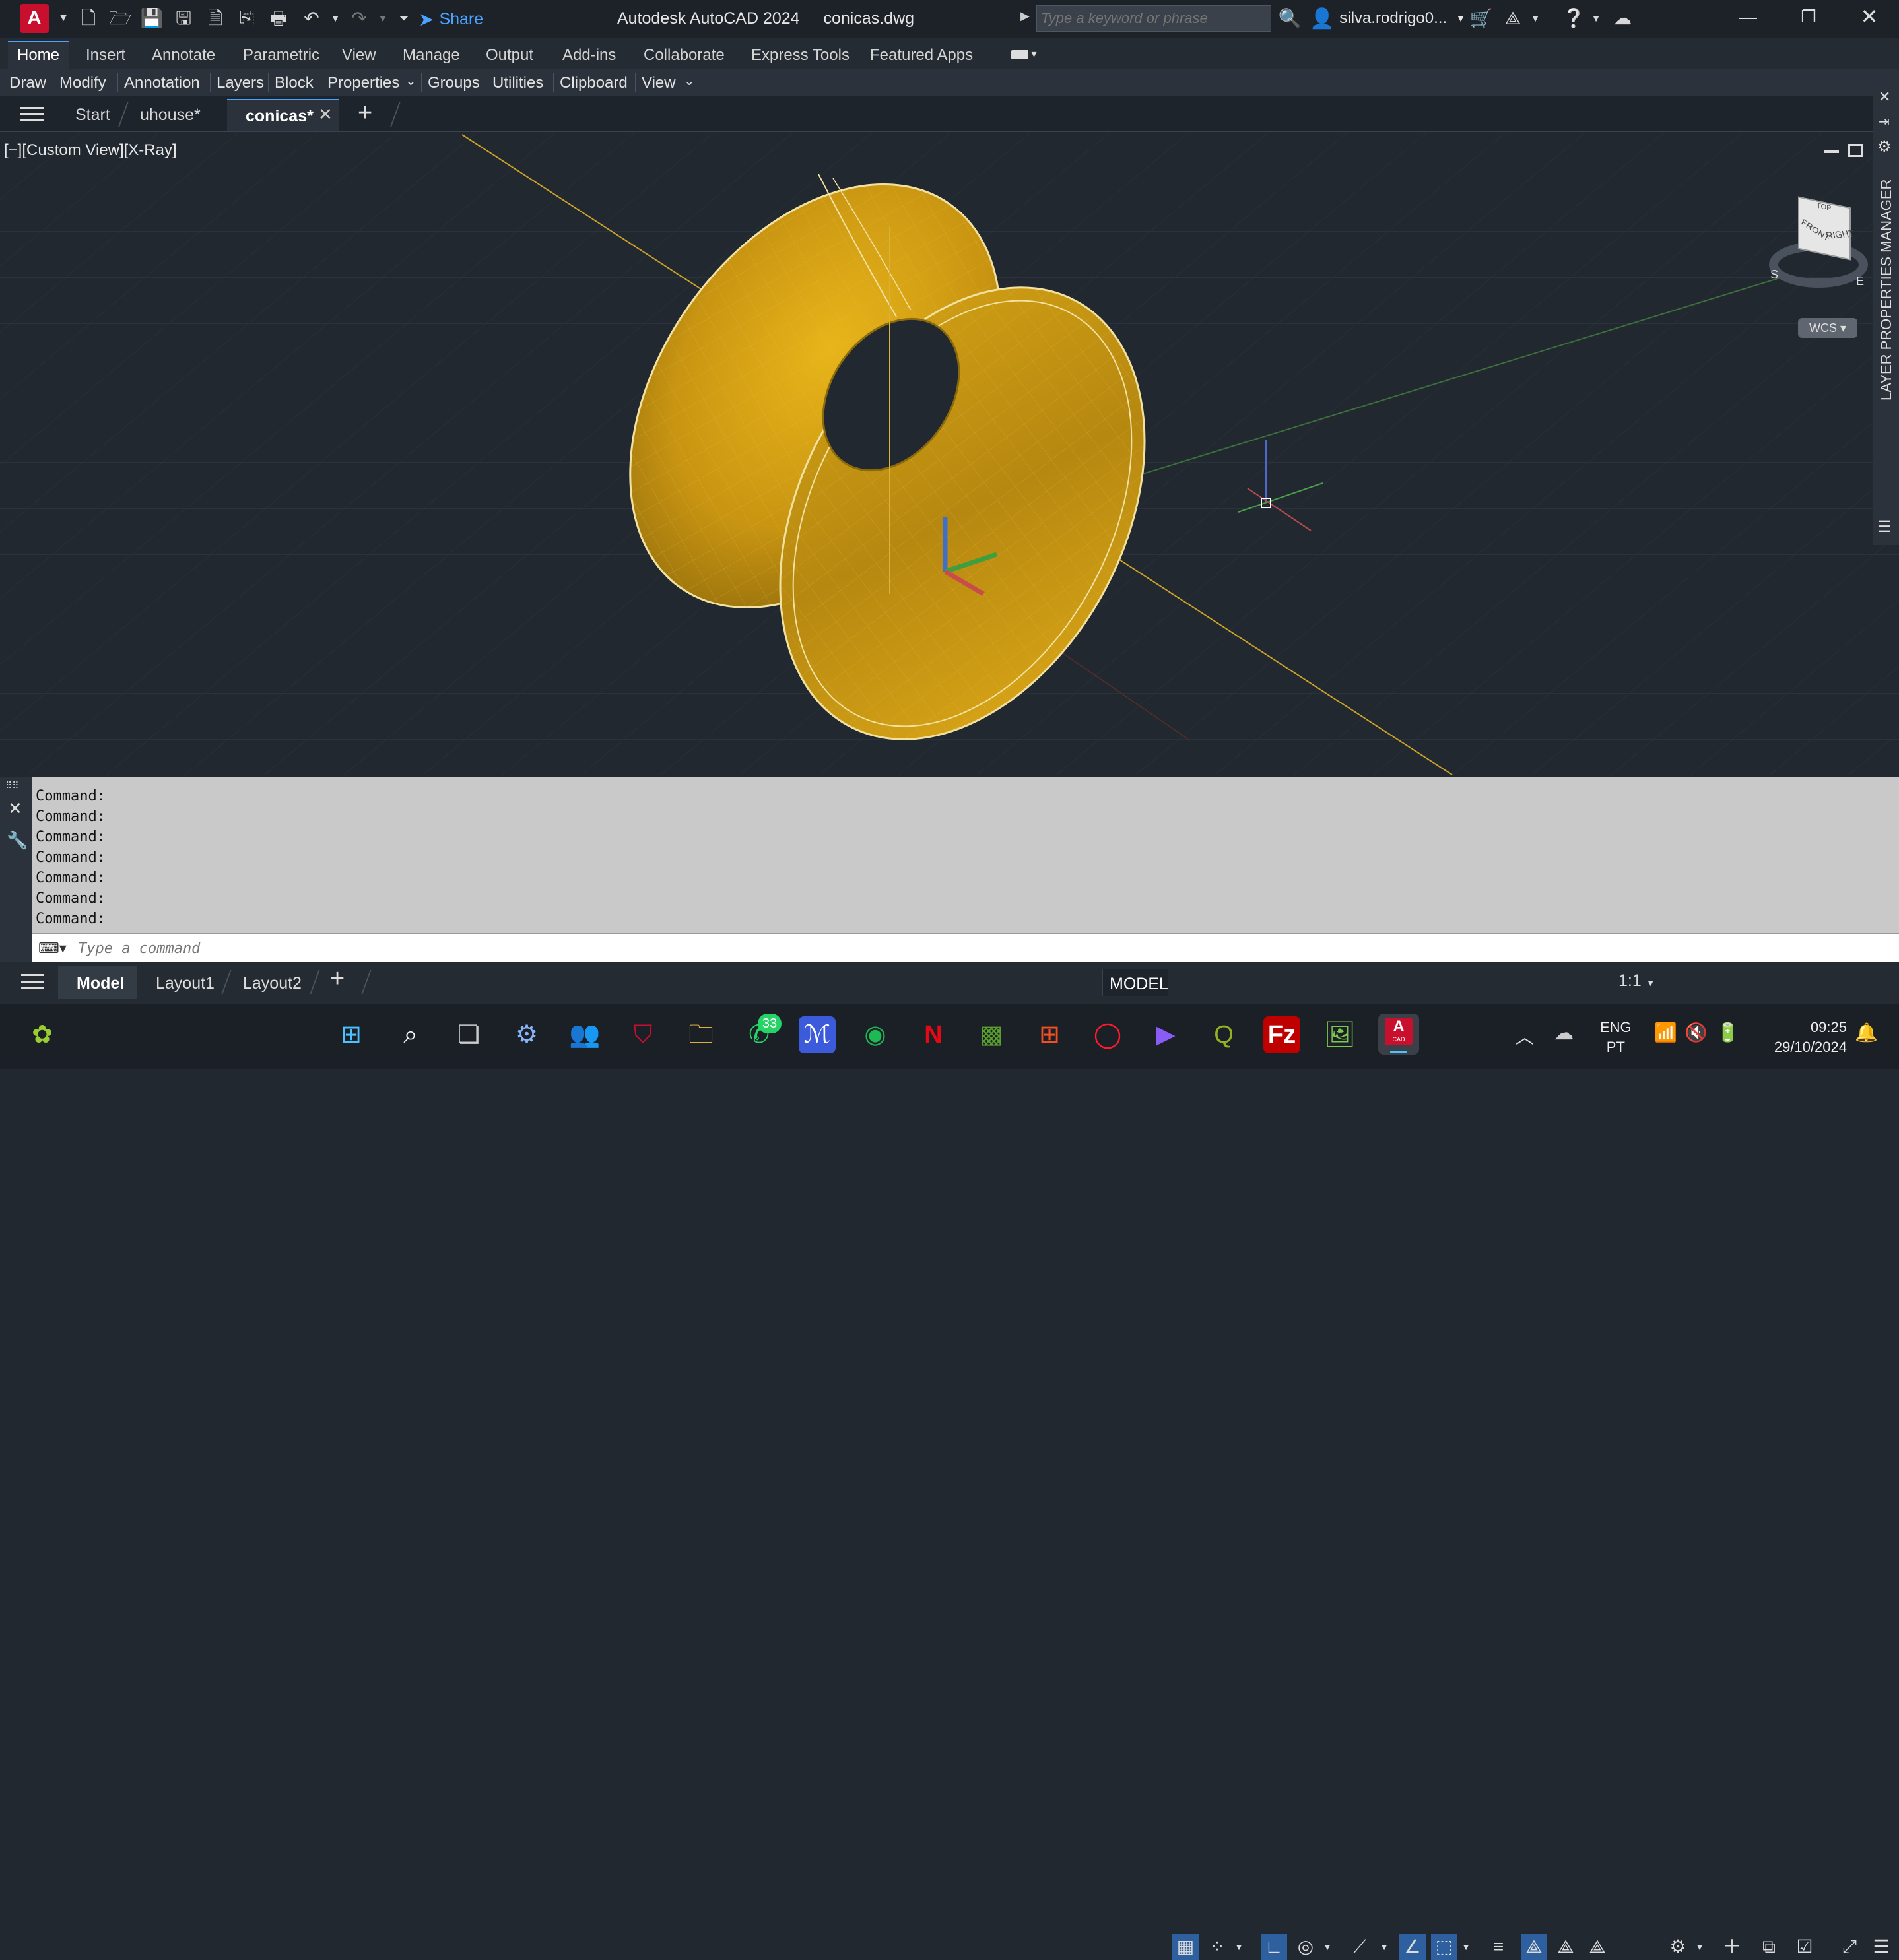 Image resolution: width=1899 pixels, height=1960 pixels. Describe the element at coordinates (410, 1034) in the screenshot. I see `search-taskbar-icon: ⌕` at that location.